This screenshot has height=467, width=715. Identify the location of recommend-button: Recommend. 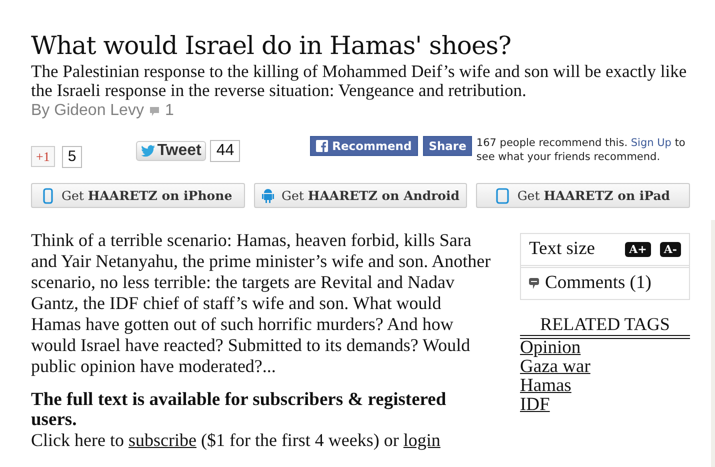
(364, 146).